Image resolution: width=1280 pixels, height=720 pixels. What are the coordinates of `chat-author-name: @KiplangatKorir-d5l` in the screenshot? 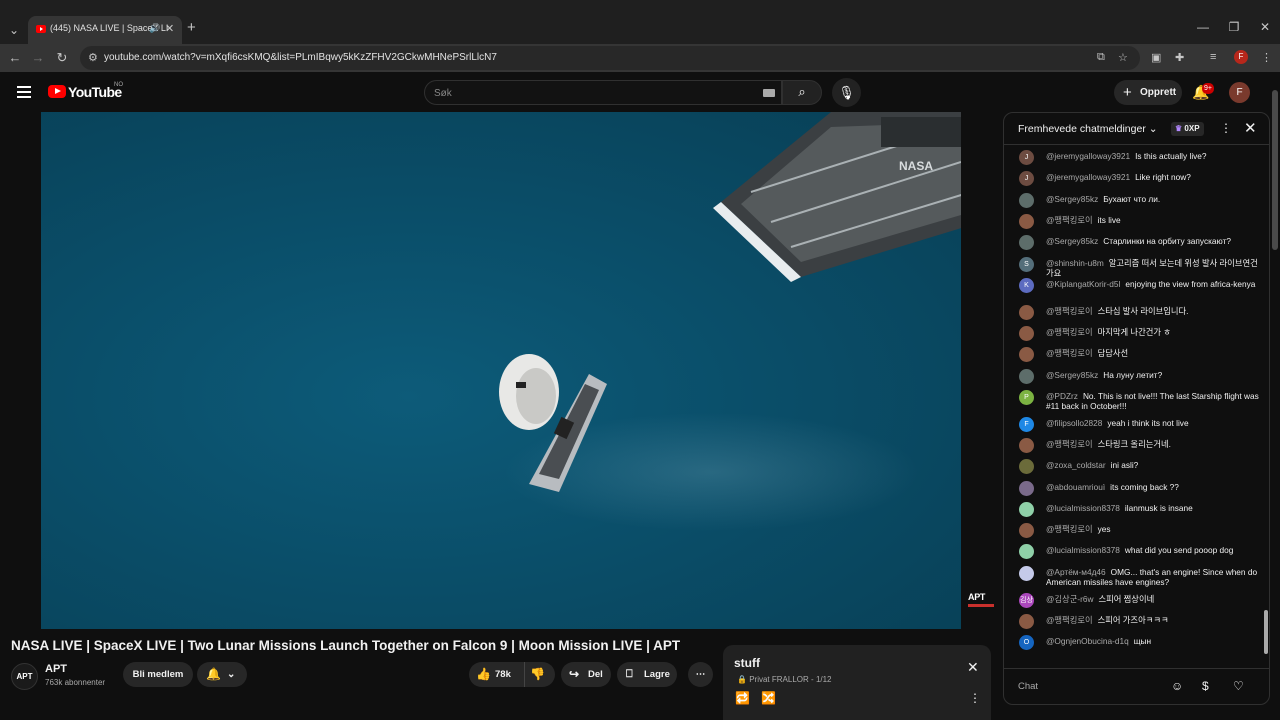 It's located at (1083, 284).